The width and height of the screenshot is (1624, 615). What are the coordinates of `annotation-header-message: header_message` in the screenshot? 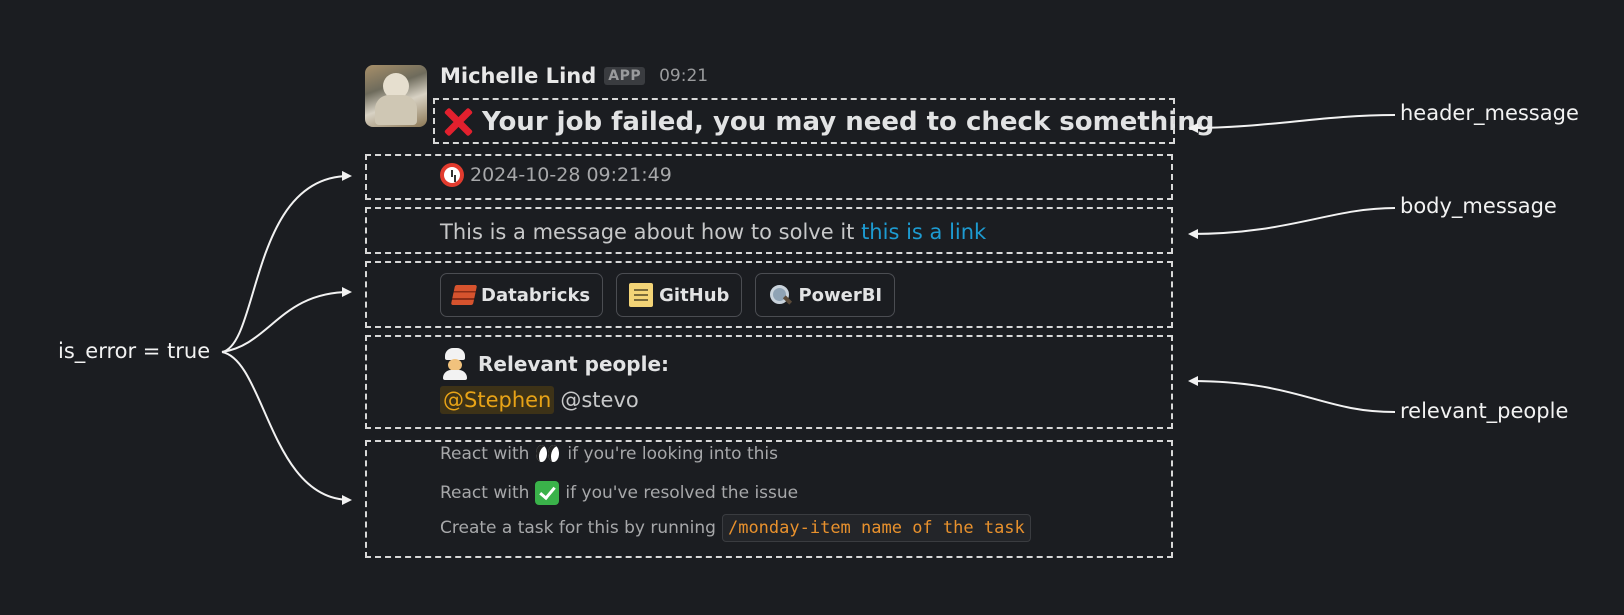 It's located at (1489, 113).